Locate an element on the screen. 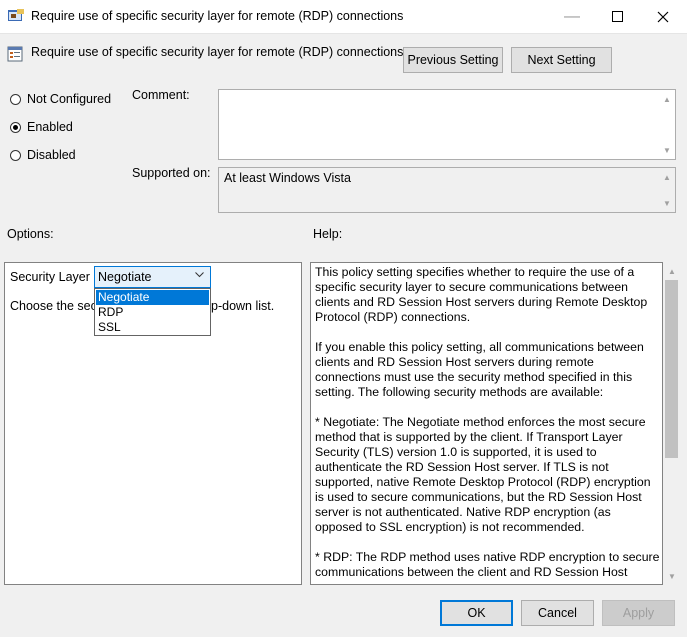  radio-disabled: Disabled is located at coordinates (43, 155).